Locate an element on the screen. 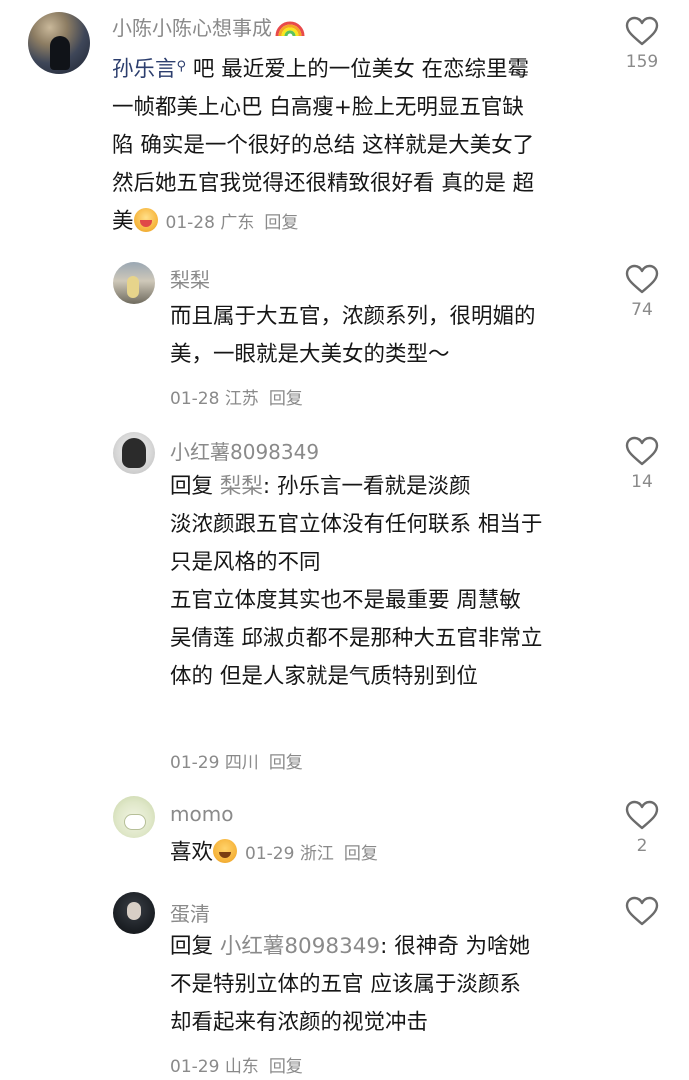  comment-meta: 01-29 山东 回复 is located at coordinates (236, 1064).